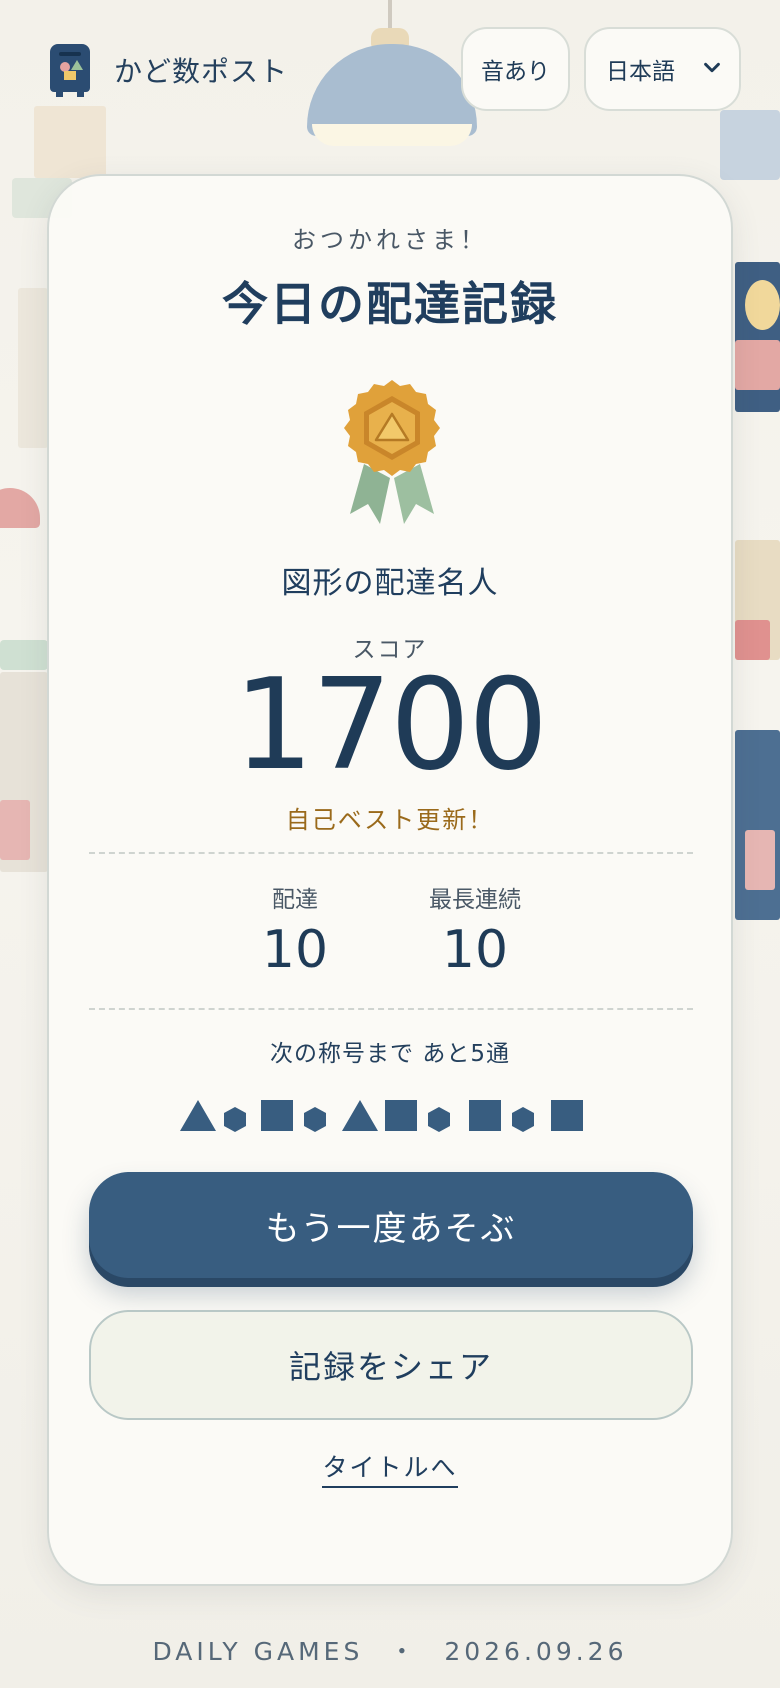  I want to click on next-rank-message: 次の称号まで あと5通, so click(390, 1054).